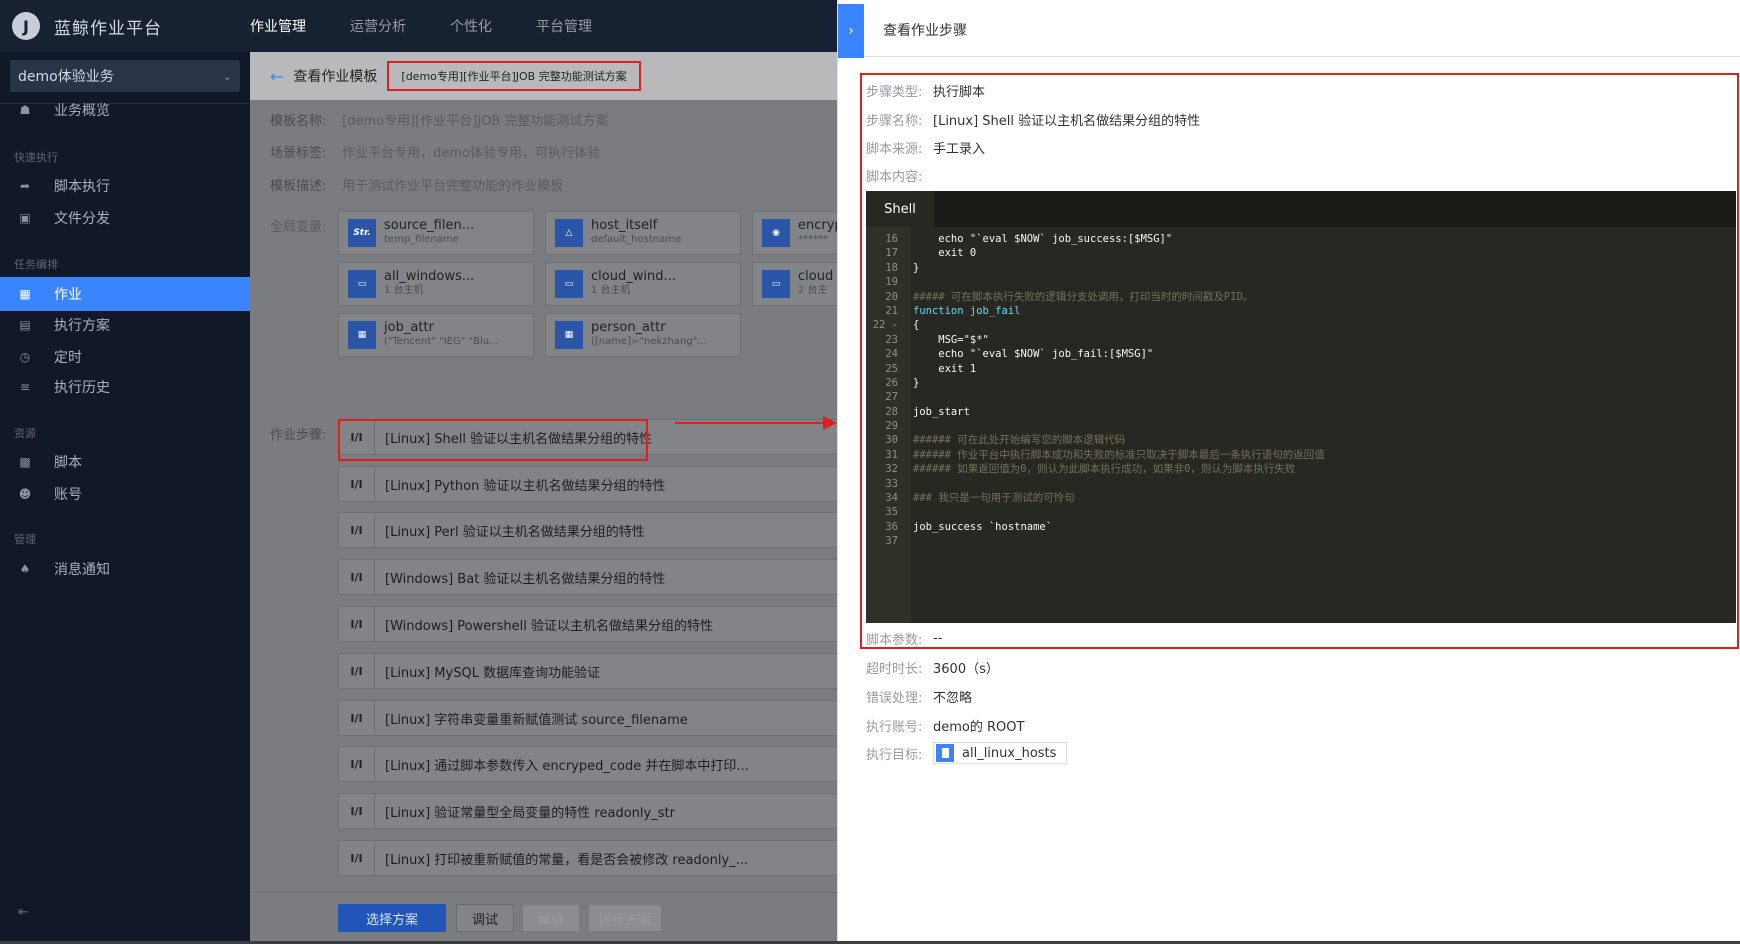 The width and height of the screenshot is (1740, 944). What do you see at coordinates (817, 225) in the screenshot?
I see `variable-name: encryp` at bounding box center [817, 225].